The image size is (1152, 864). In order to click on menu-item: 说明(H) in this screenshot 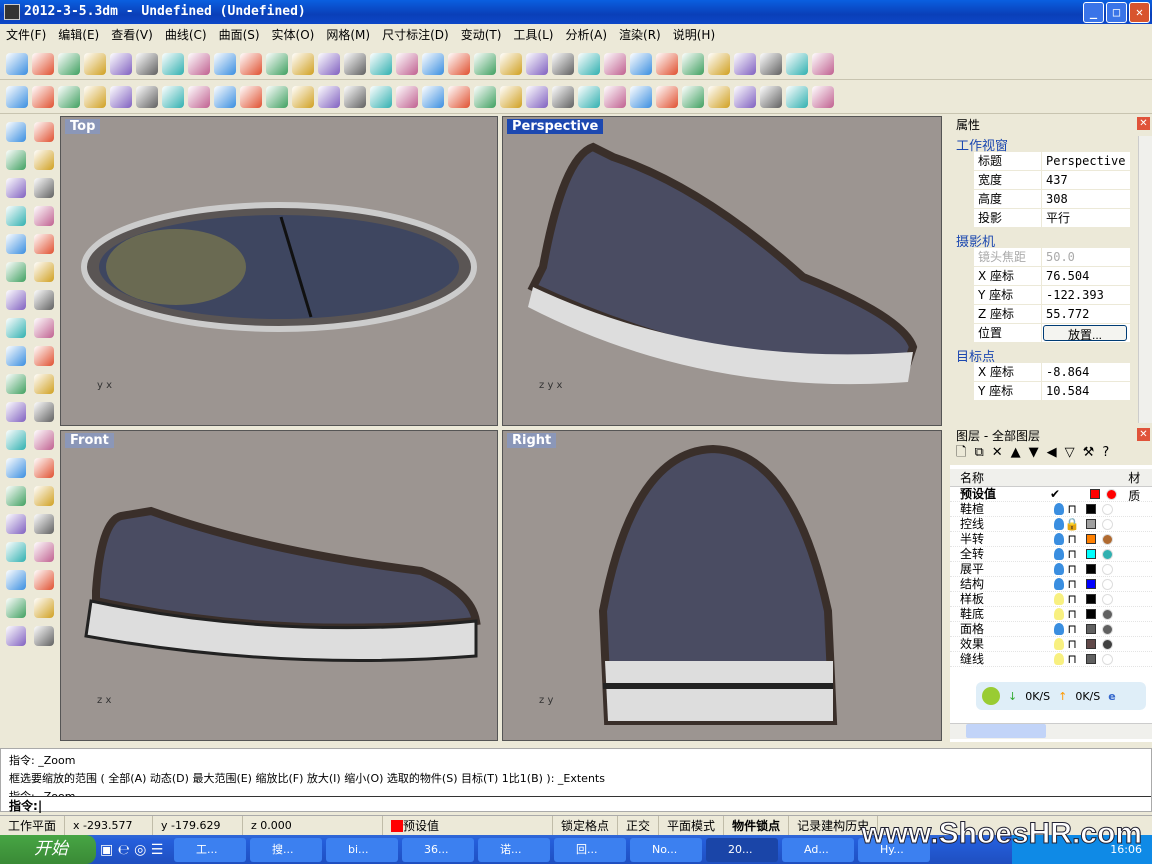, I will do `click(694, 35)`.